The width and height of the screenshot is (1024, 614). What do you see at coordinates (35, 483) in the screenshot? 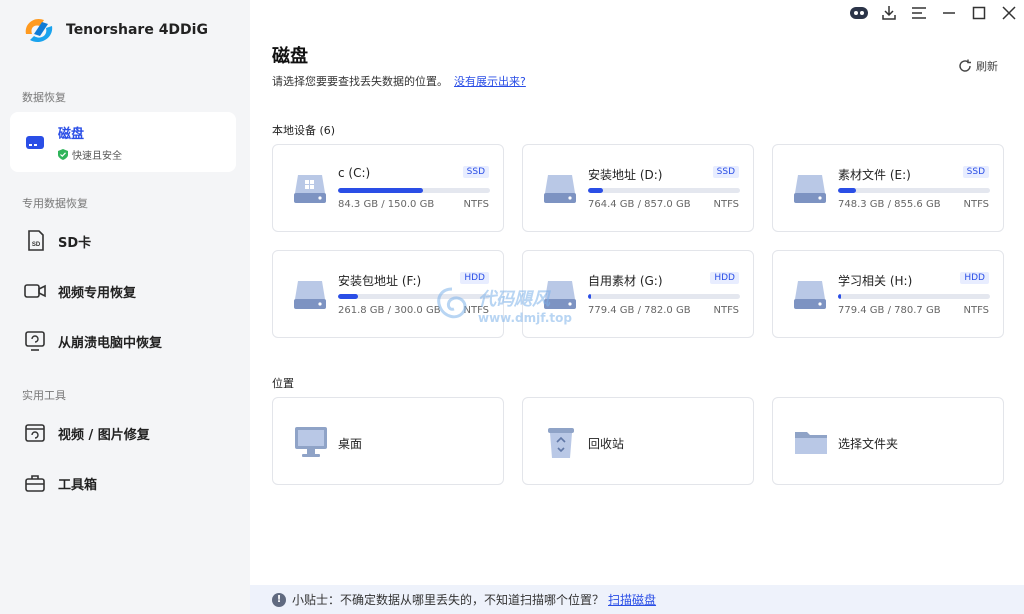
I see `toolbox-icon` at bounding box center [35, 483].